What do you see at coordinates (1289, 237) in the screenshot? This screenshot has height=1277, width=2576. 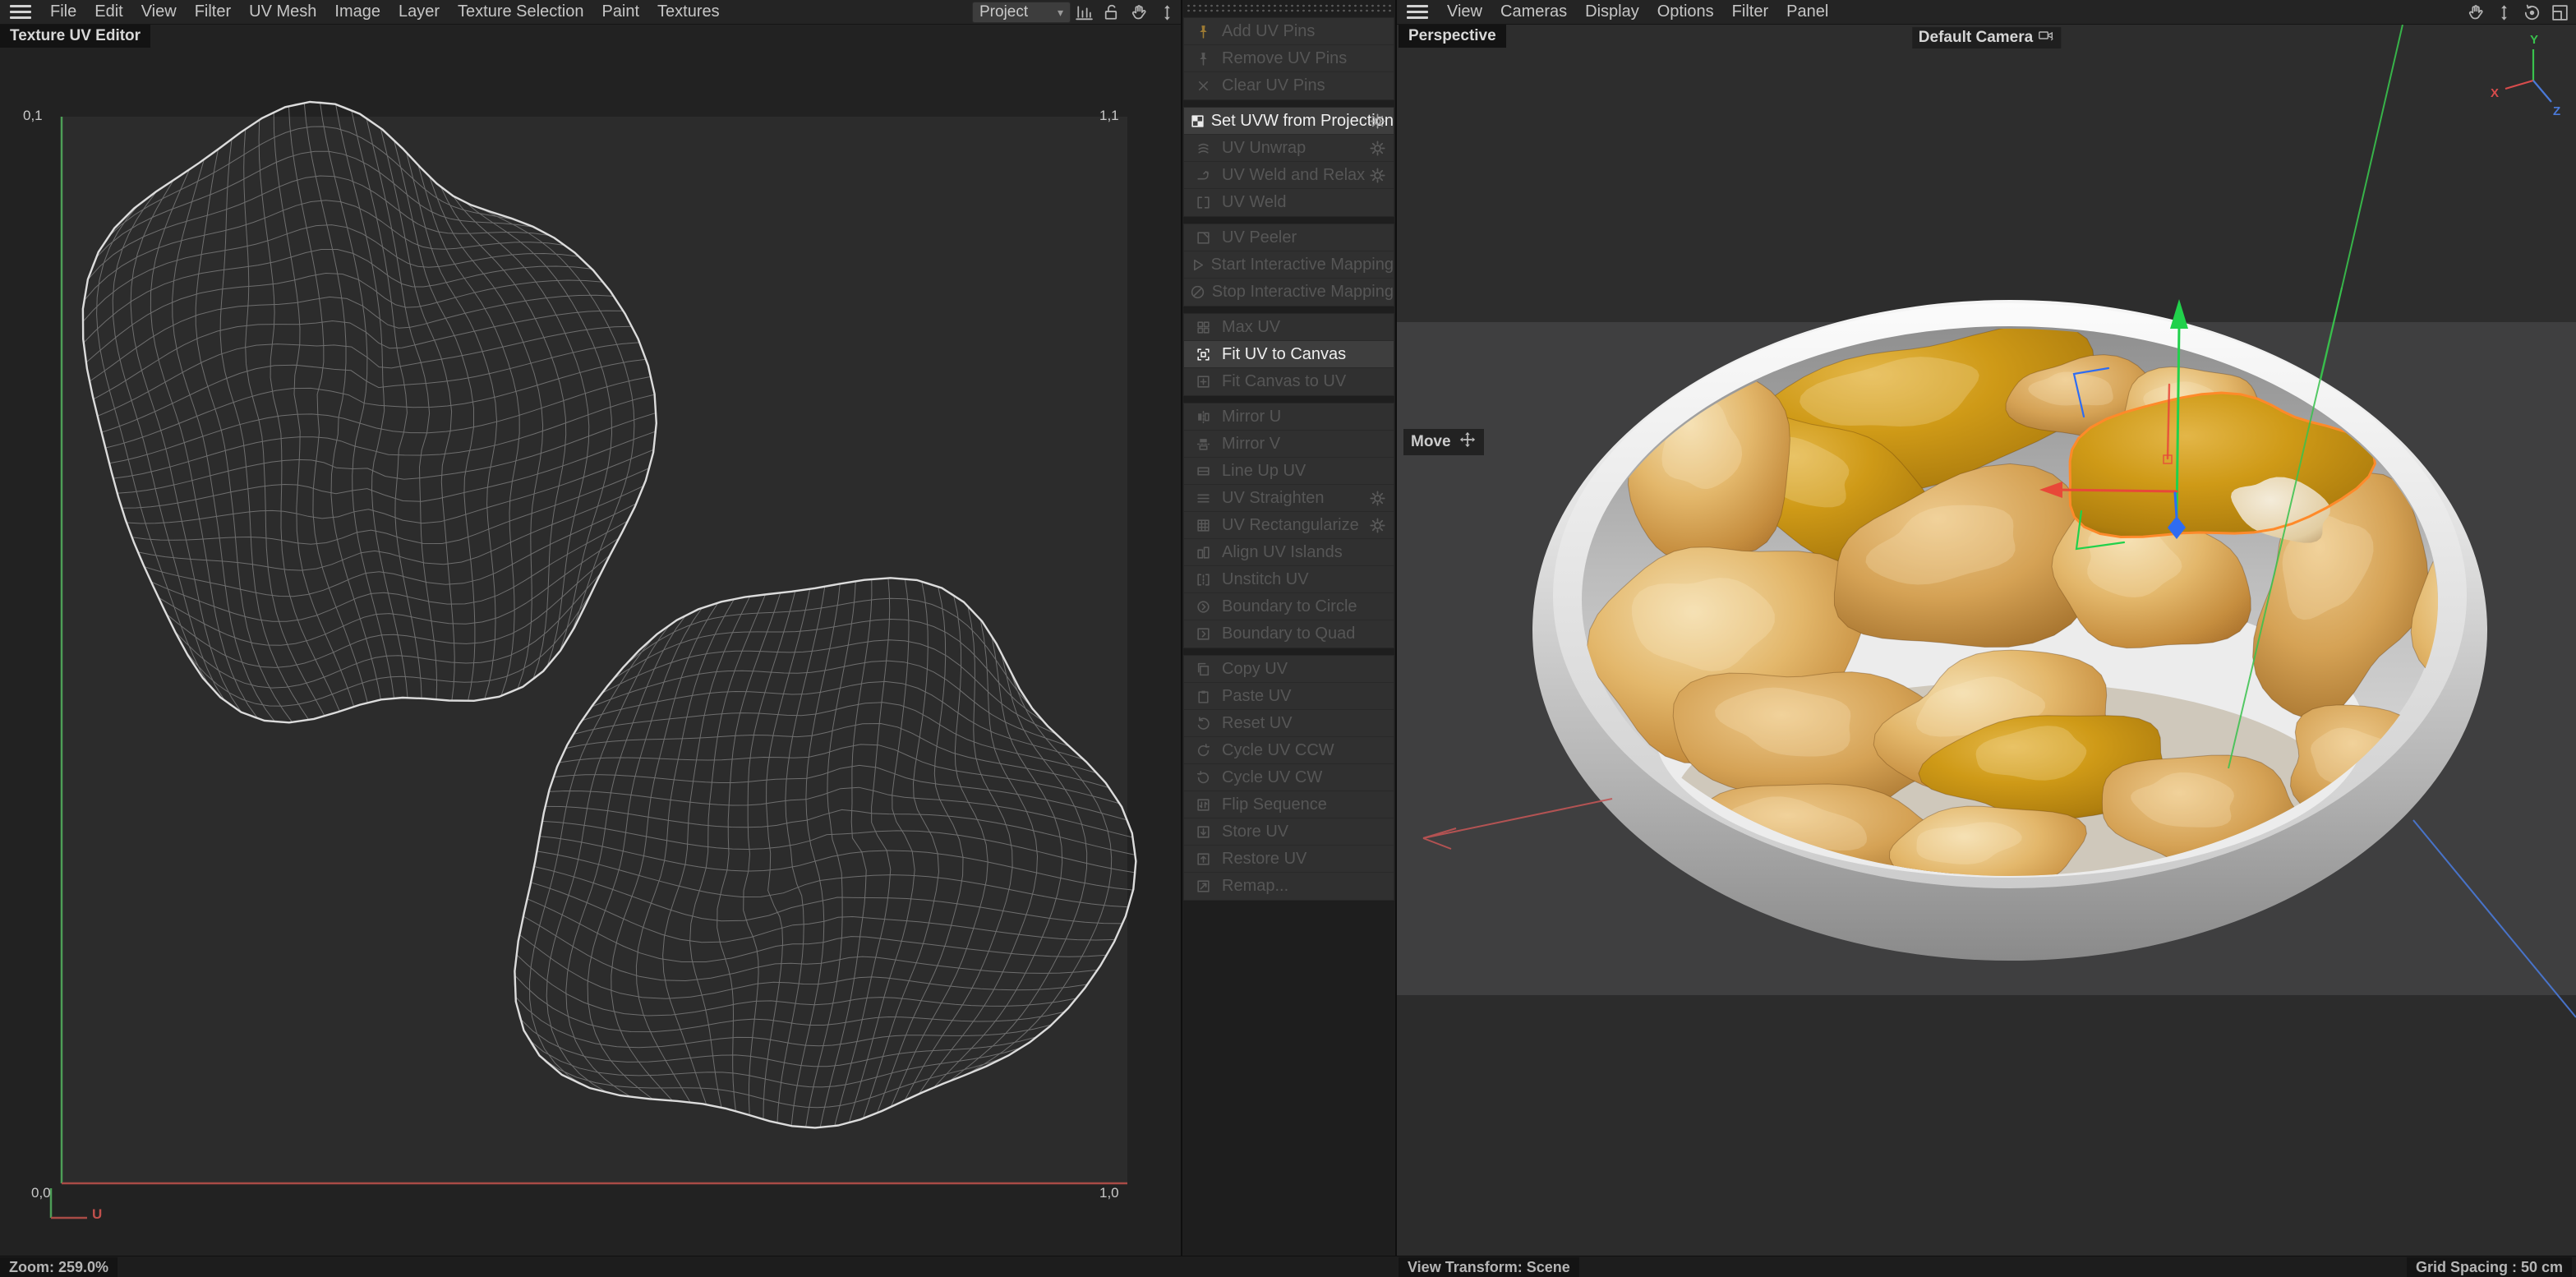 I see `palette-item-uv-peeler: UV Peeler` at bounding box center [1289, 237].